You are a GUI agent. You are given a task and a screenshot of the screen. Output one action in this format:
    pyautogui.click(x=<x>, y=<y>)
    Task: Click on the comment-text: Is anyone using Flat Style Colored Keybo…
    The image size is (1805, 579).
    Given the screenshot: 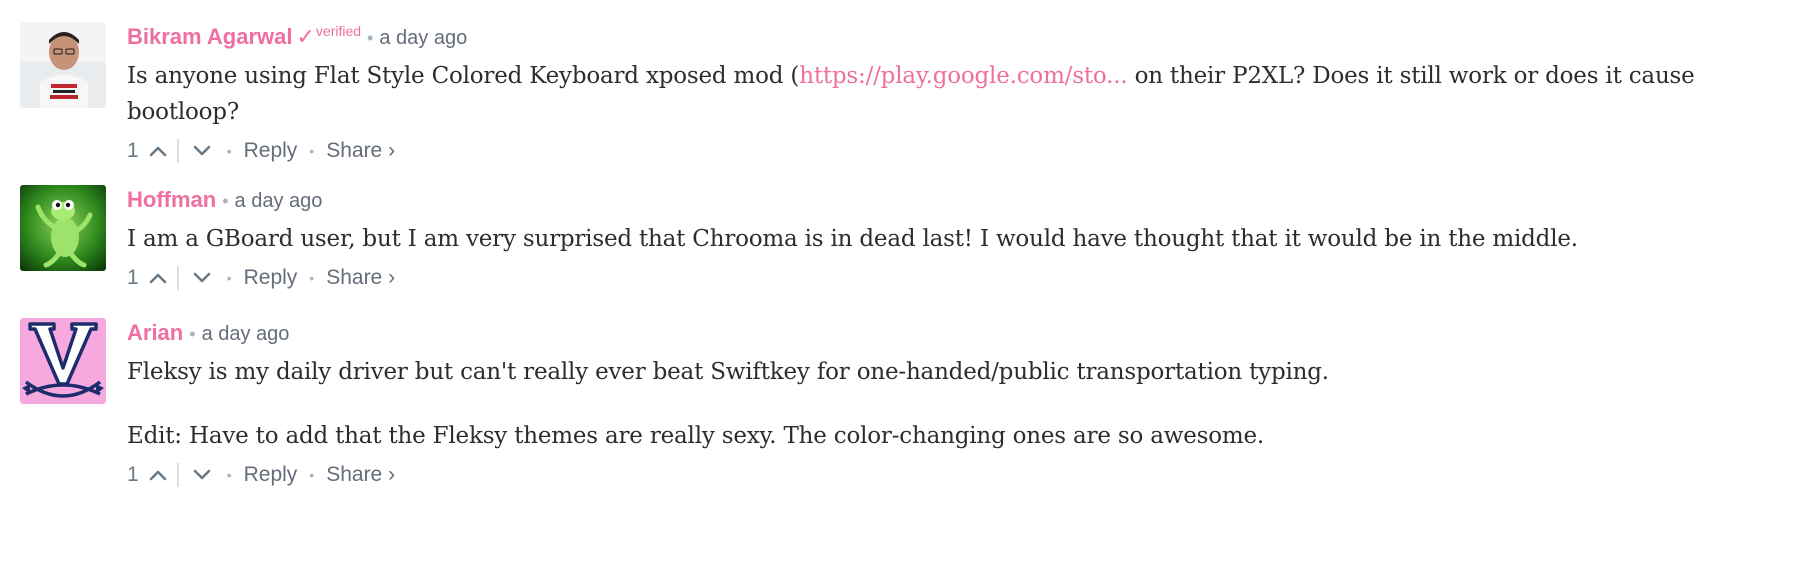 What is the action you would take?
    pyautogui.click(x=953, y=94)
    